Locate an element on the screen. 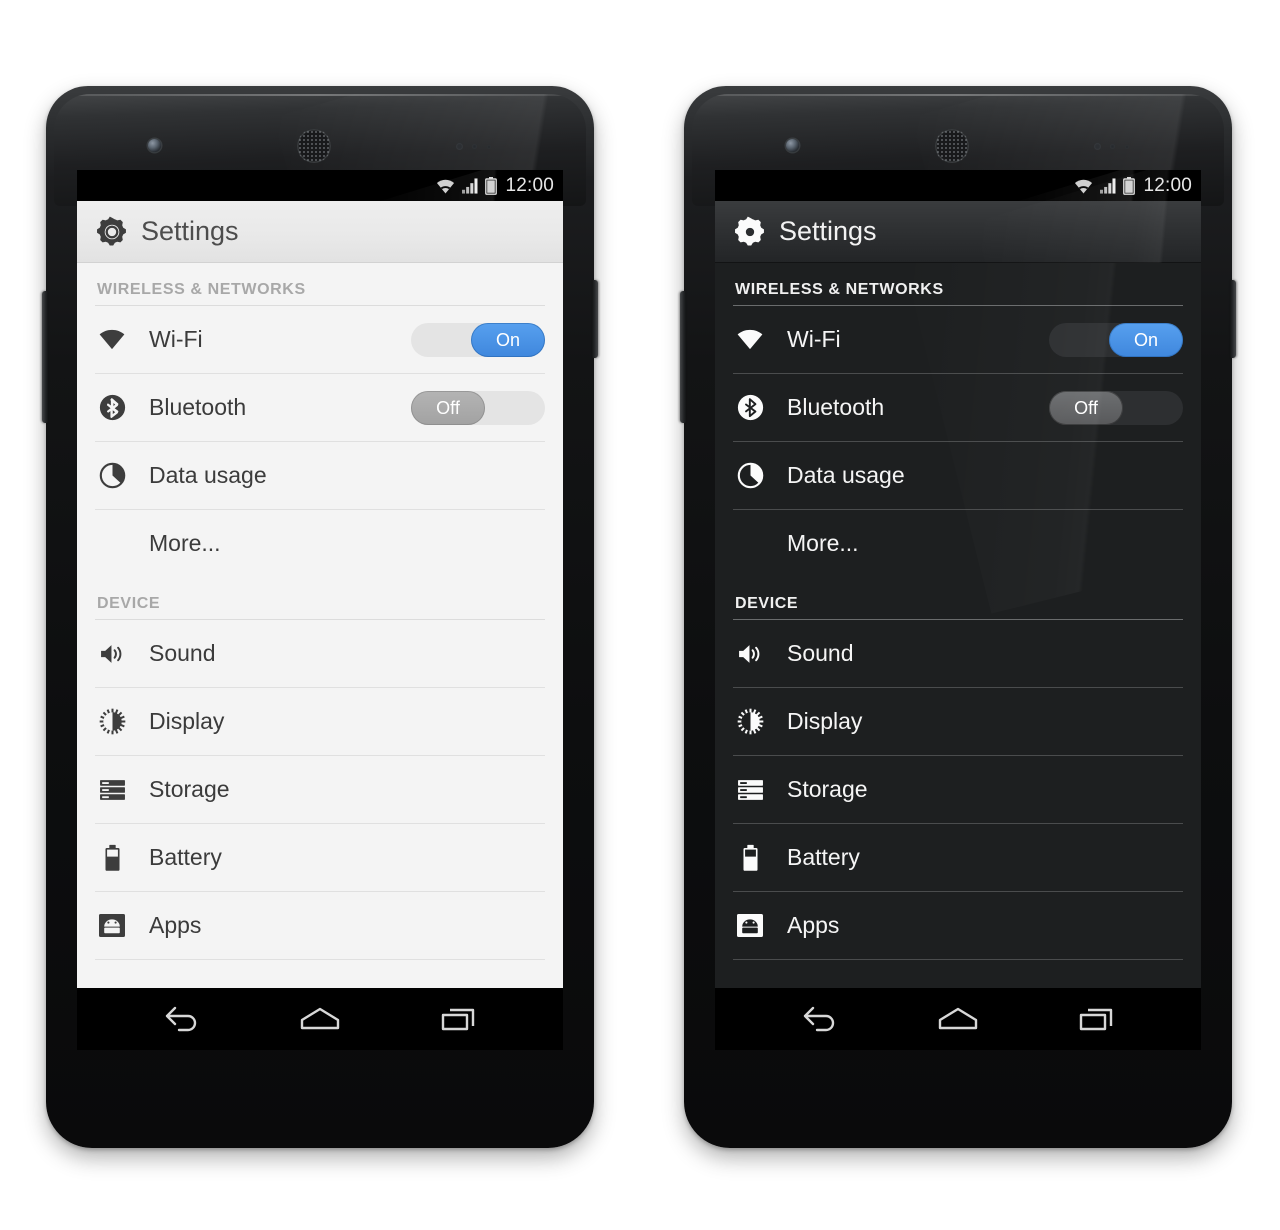 This screenshot has width=1280, height=1230. list-item-label: Apps is located at coordinates (813, 925).